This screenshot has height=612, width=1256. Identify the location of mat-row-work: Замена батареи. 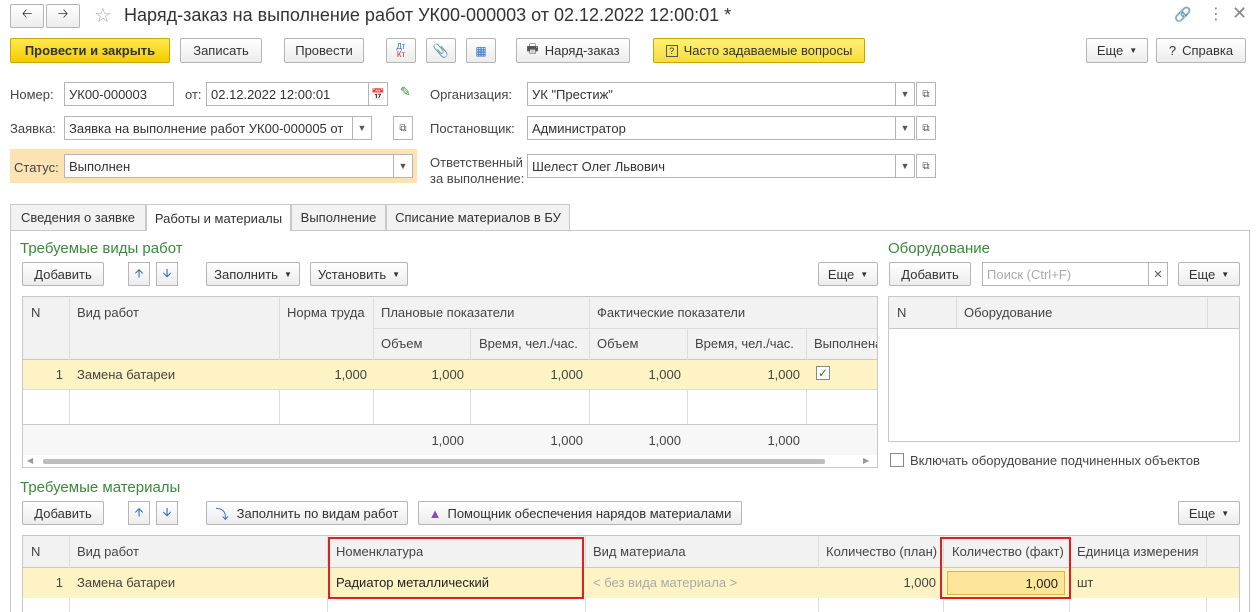
(126, 582).